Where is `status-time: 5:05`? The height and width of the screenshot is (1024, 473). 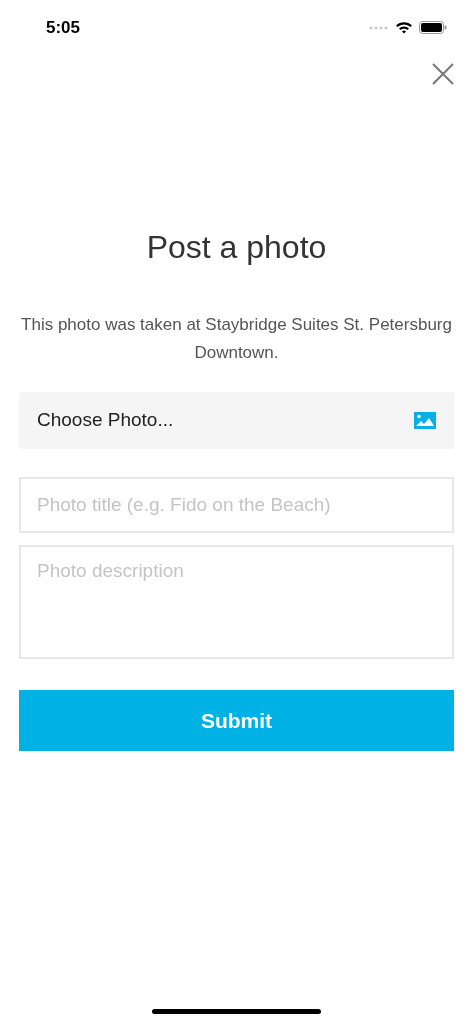 status-time: 5:05 is located at coordinates (63, 27).